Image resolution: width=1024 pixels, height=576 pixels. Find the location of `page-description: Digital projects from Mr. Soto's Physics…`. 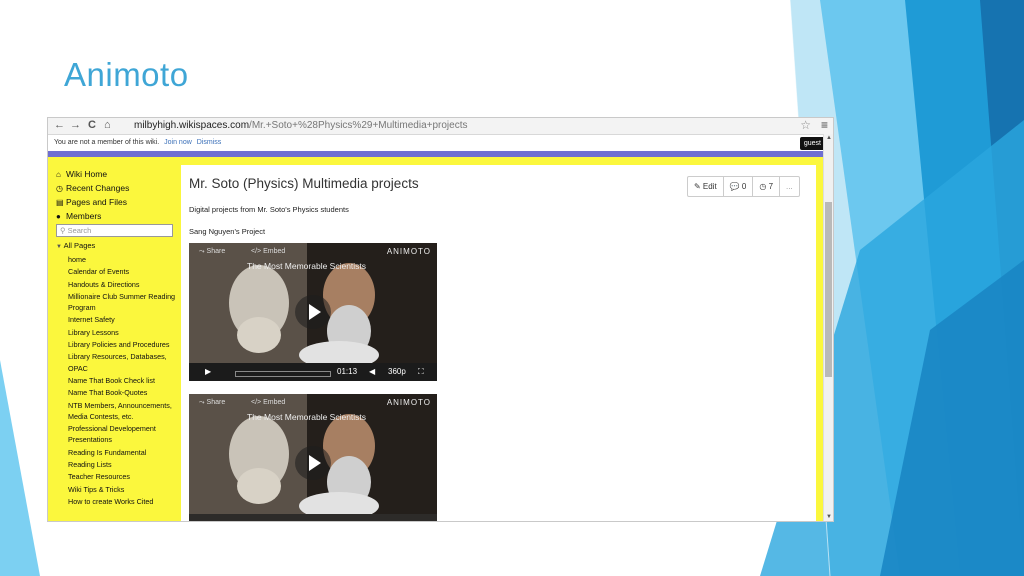

page-description: Digital projects from Mr. Soto's Physics… is located at coordinates (269, 209).